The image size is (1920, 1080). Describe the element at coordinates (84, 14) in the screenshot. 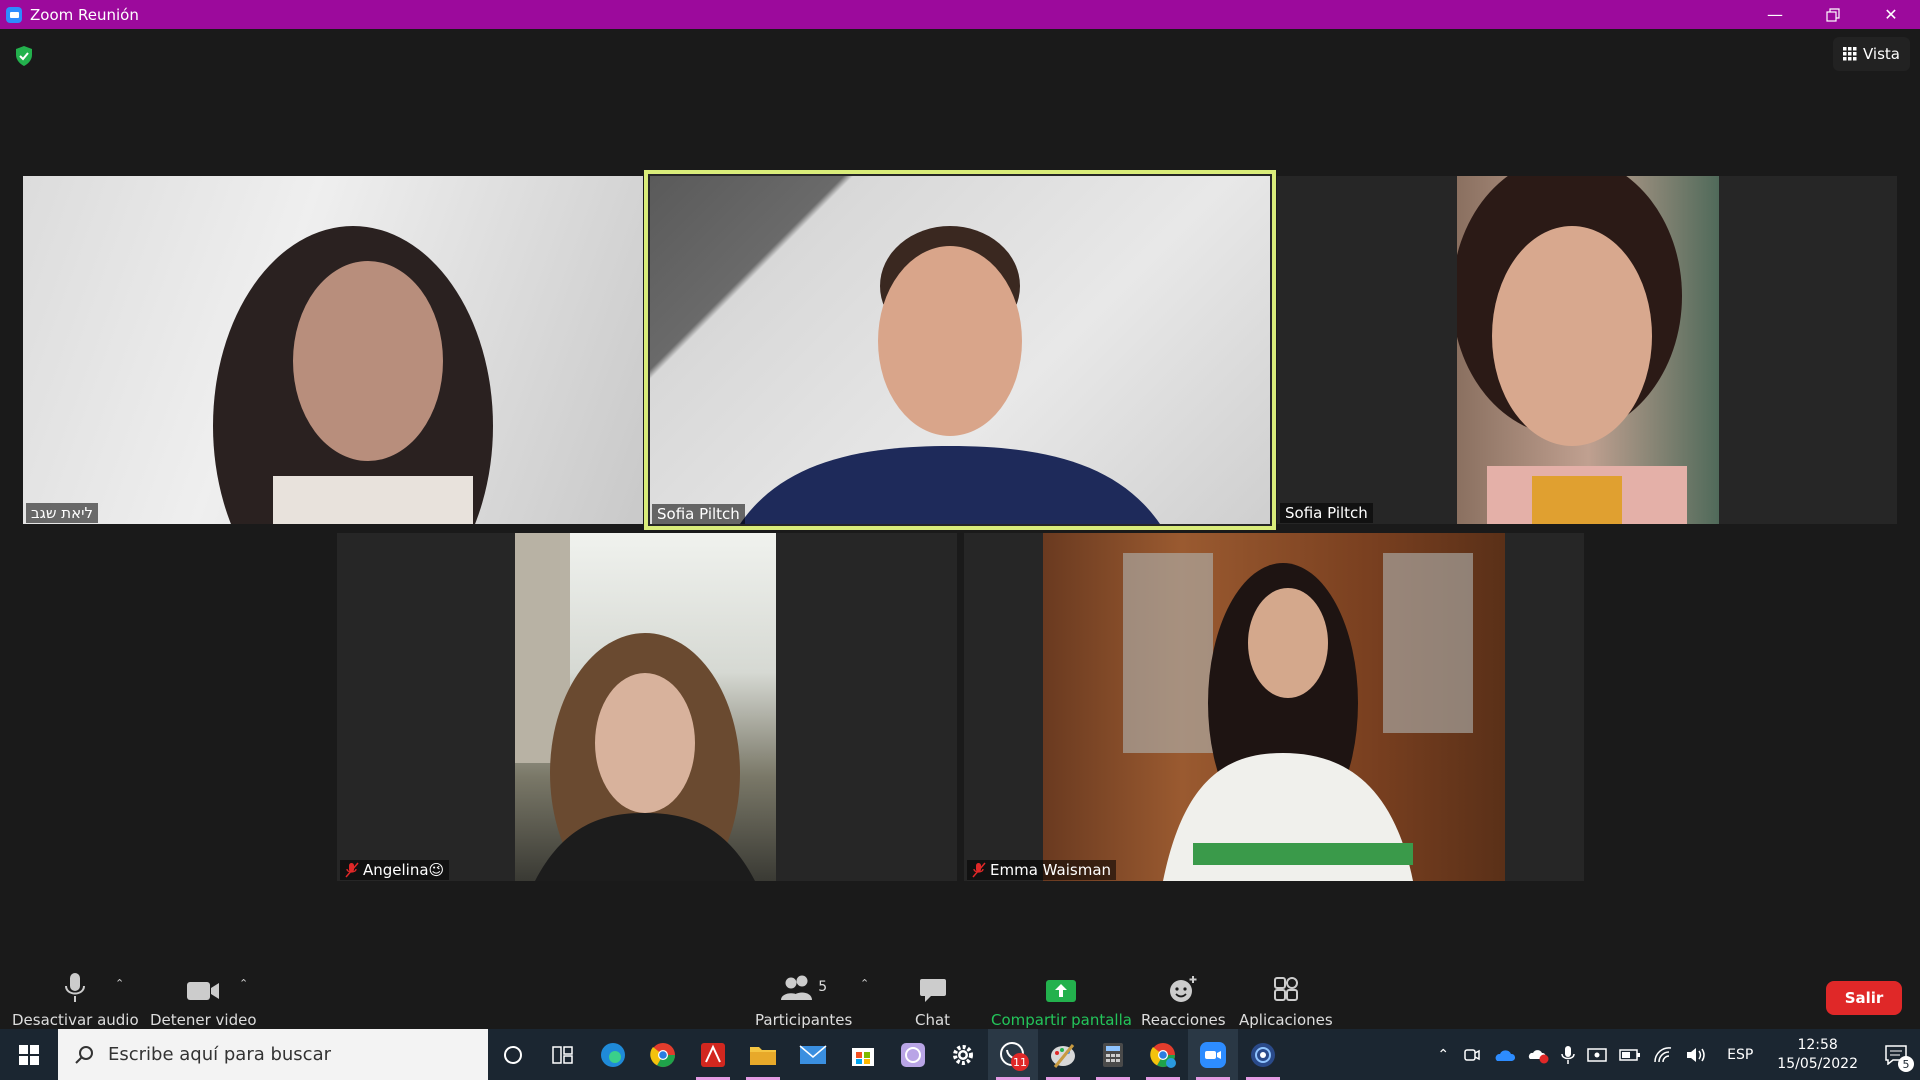

I see `window-title: Zoom Reunión` at that location.